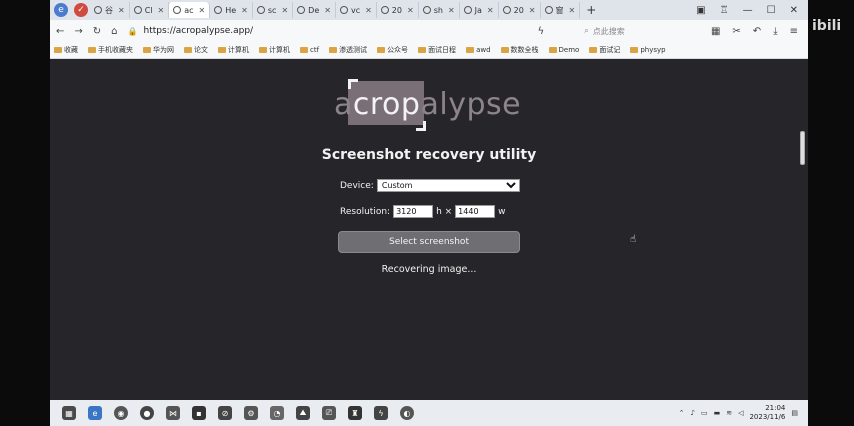  I want to click on screen-app-icon: ⎚, so click(329, 413).